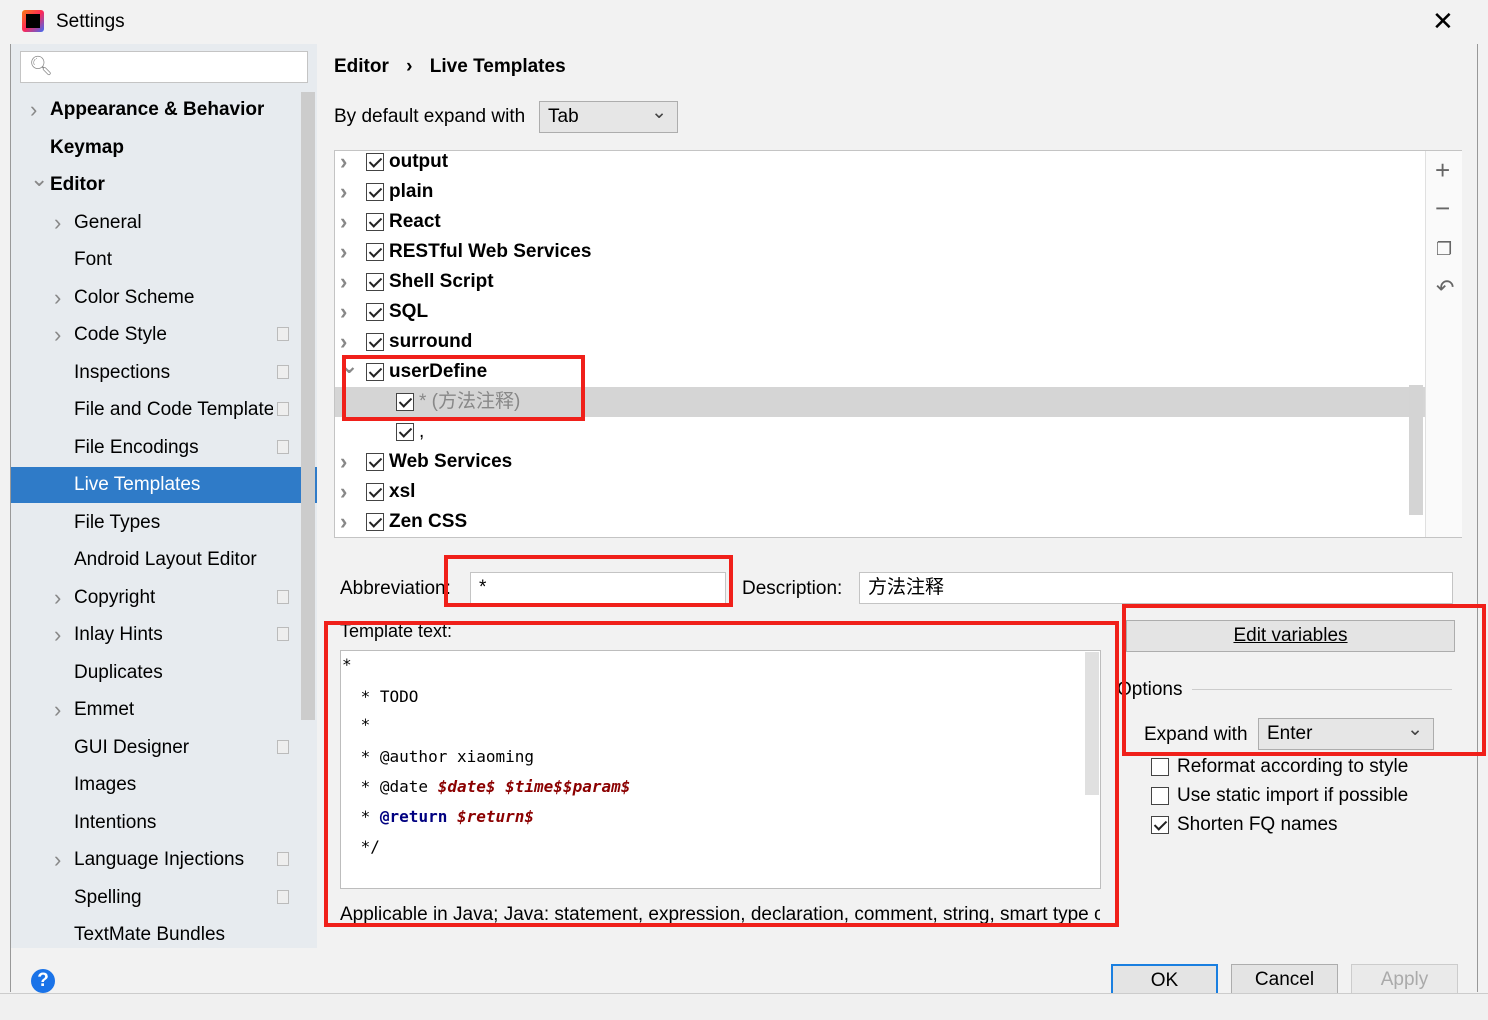 The image size is (1488, 1020). Describe the element at coordinates (164, 823) in the screenshot. I see `sidebar-item-intentions: Intentions` at that location.